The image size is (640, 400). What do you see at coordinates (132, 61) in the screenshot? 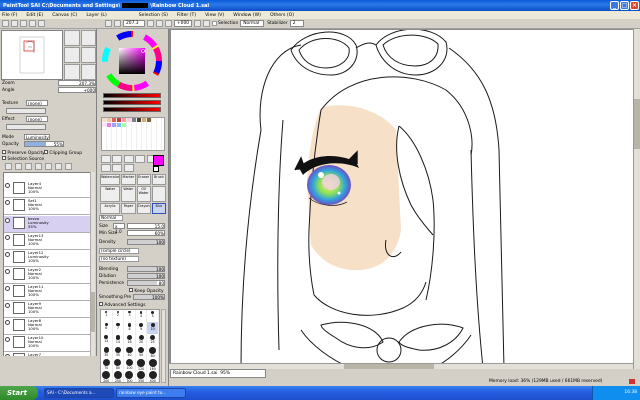
I see `color-wheel` at bounding box center [132, 61].